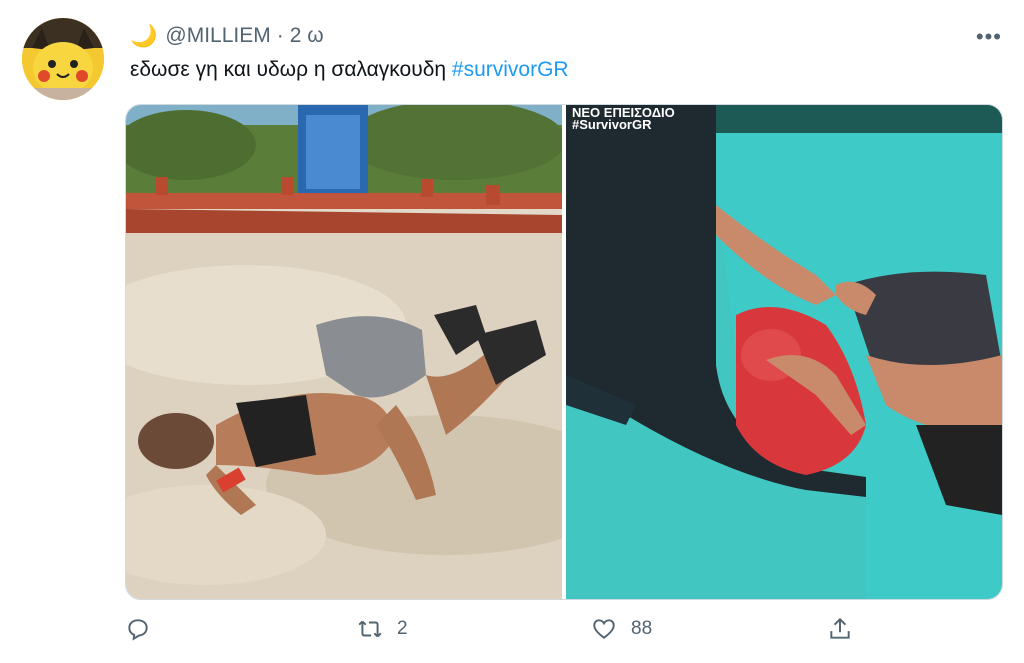  What do you see at coordinates (621, 629) in the screenshot?
I see `like-button: 88` at bounding box center [621, 629].